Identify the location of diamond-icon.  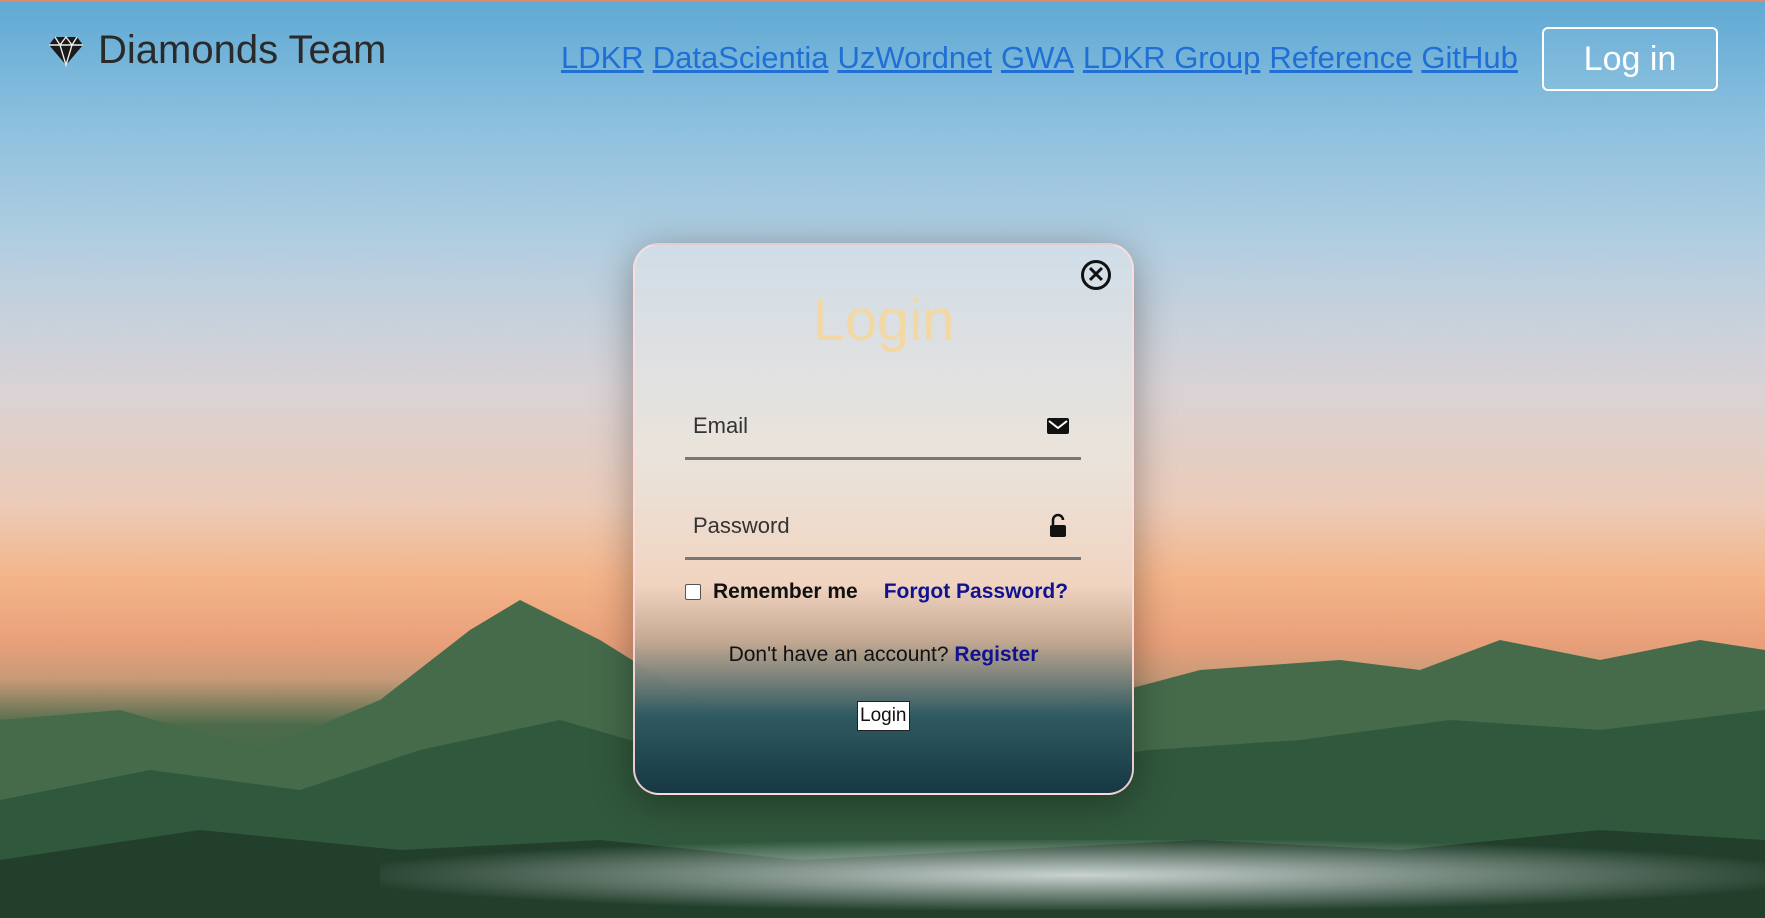
(66, 51).